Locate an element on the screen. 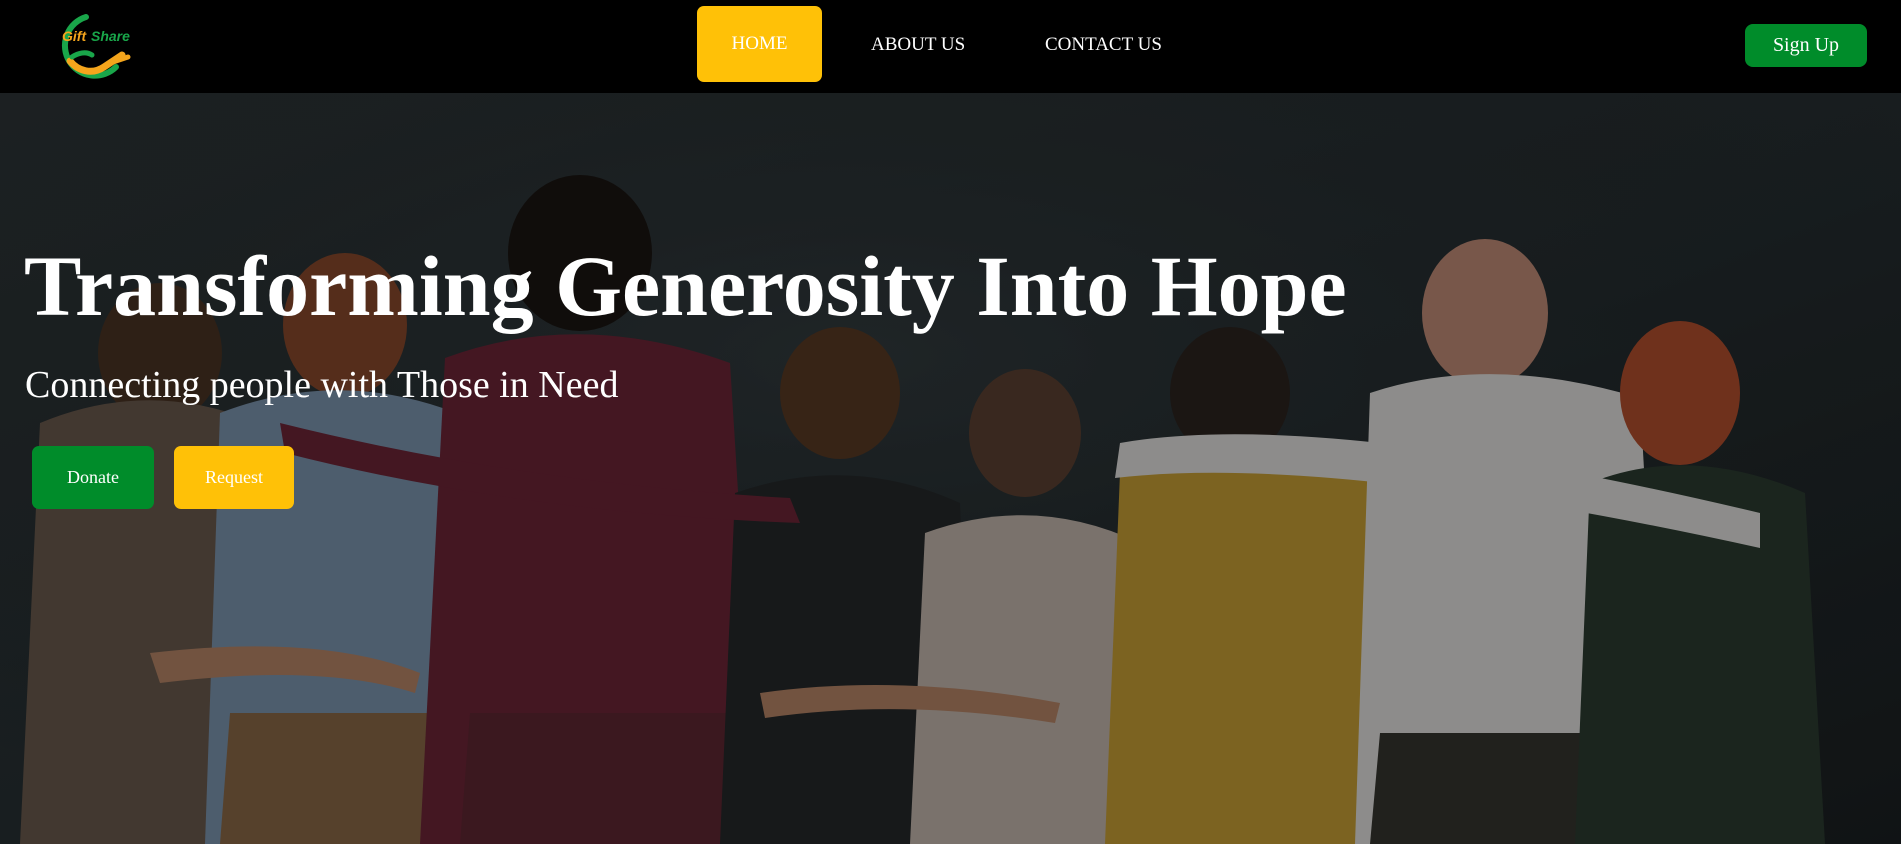 This screenshot has height=844, width=1901. nav-link-home: HOME is located at coordinates (759, 44).